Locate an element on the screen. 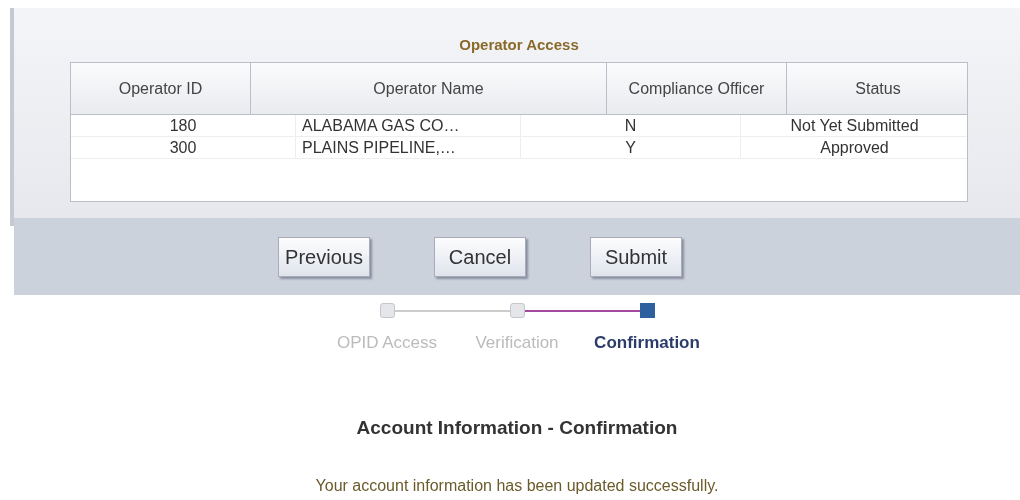  column-header: Operator ID is located at coordinates (161, 88).